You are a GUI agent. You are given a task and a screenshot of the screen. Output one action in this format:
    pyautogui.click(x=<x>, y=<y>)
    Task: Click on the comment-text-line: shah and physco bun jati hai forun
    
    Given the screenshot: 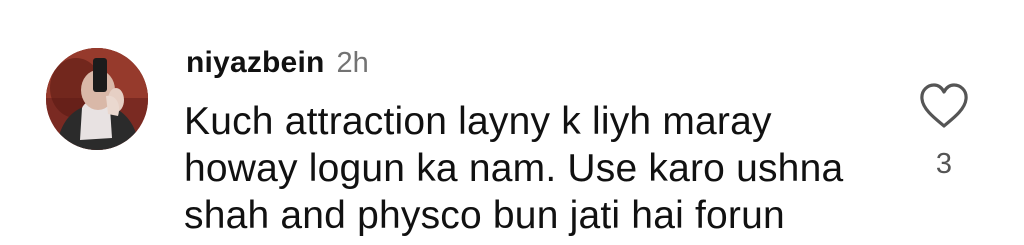 What is the action you would take?
    pyautogui.click(x=484, y=215)
    